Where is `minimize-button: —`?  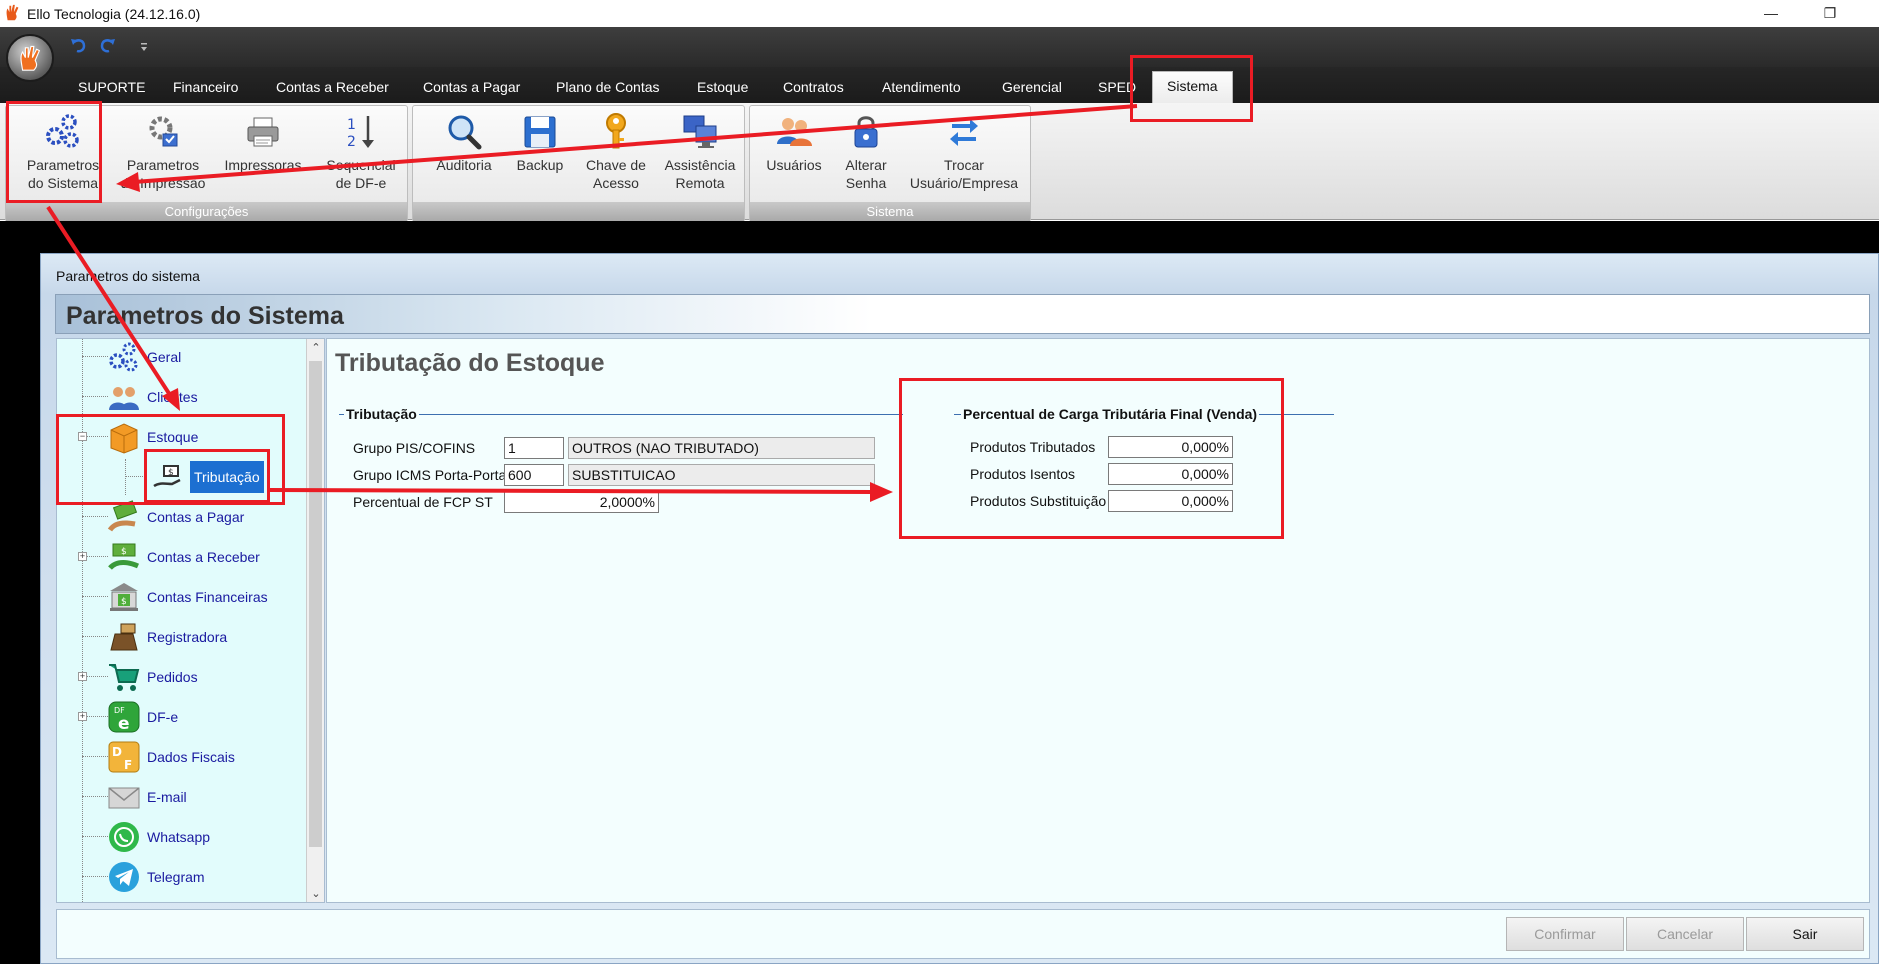 minimize-button: — is located at coordinates (1771, 13).